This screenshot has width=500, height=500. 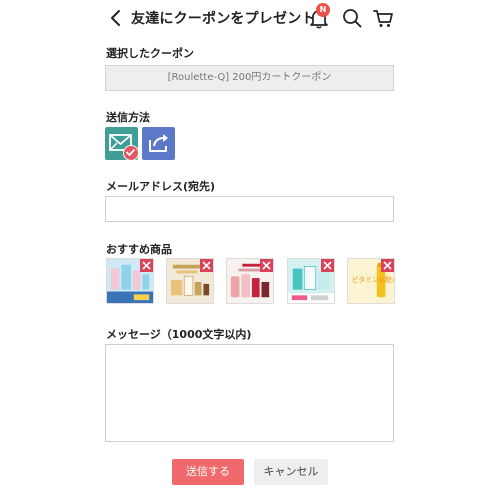 I want to click on notification-badge: N, so click(x=323, y=10).